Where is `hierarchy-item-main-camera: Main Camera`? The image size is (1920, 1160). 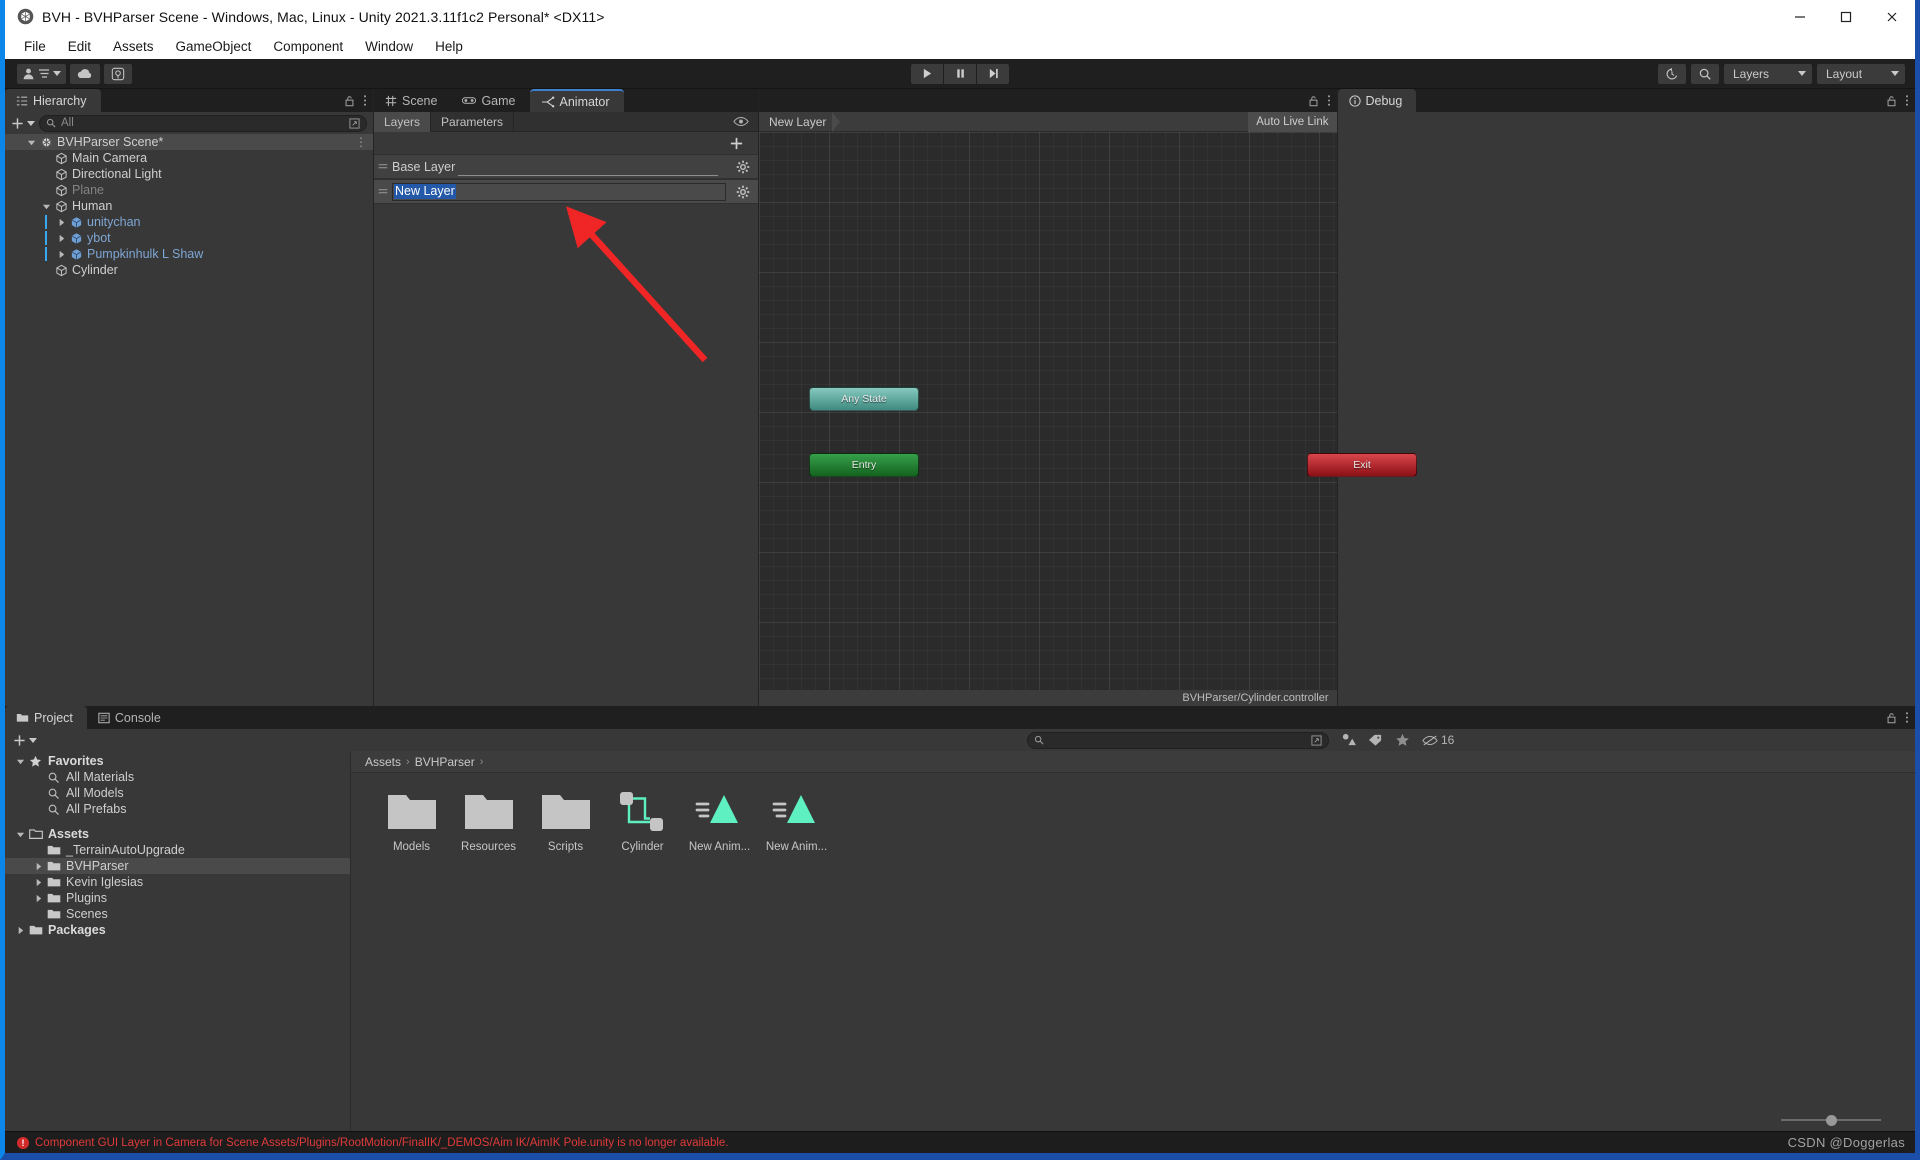 hierarchy-item-main-camera: Main Camera is located at coordinates (189, 158).